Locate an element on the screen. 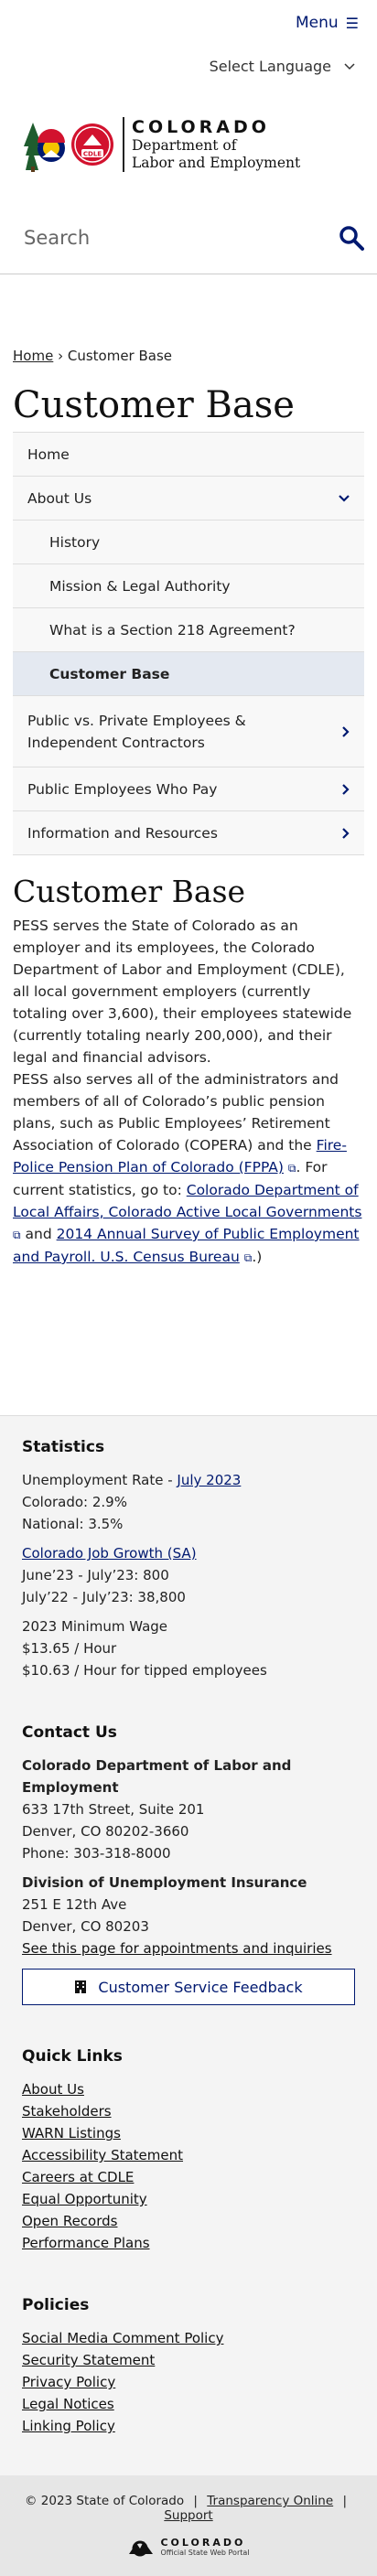 The image size is (377, 2576). breadcrumb-home: Home is located at coordinates (33, 356).